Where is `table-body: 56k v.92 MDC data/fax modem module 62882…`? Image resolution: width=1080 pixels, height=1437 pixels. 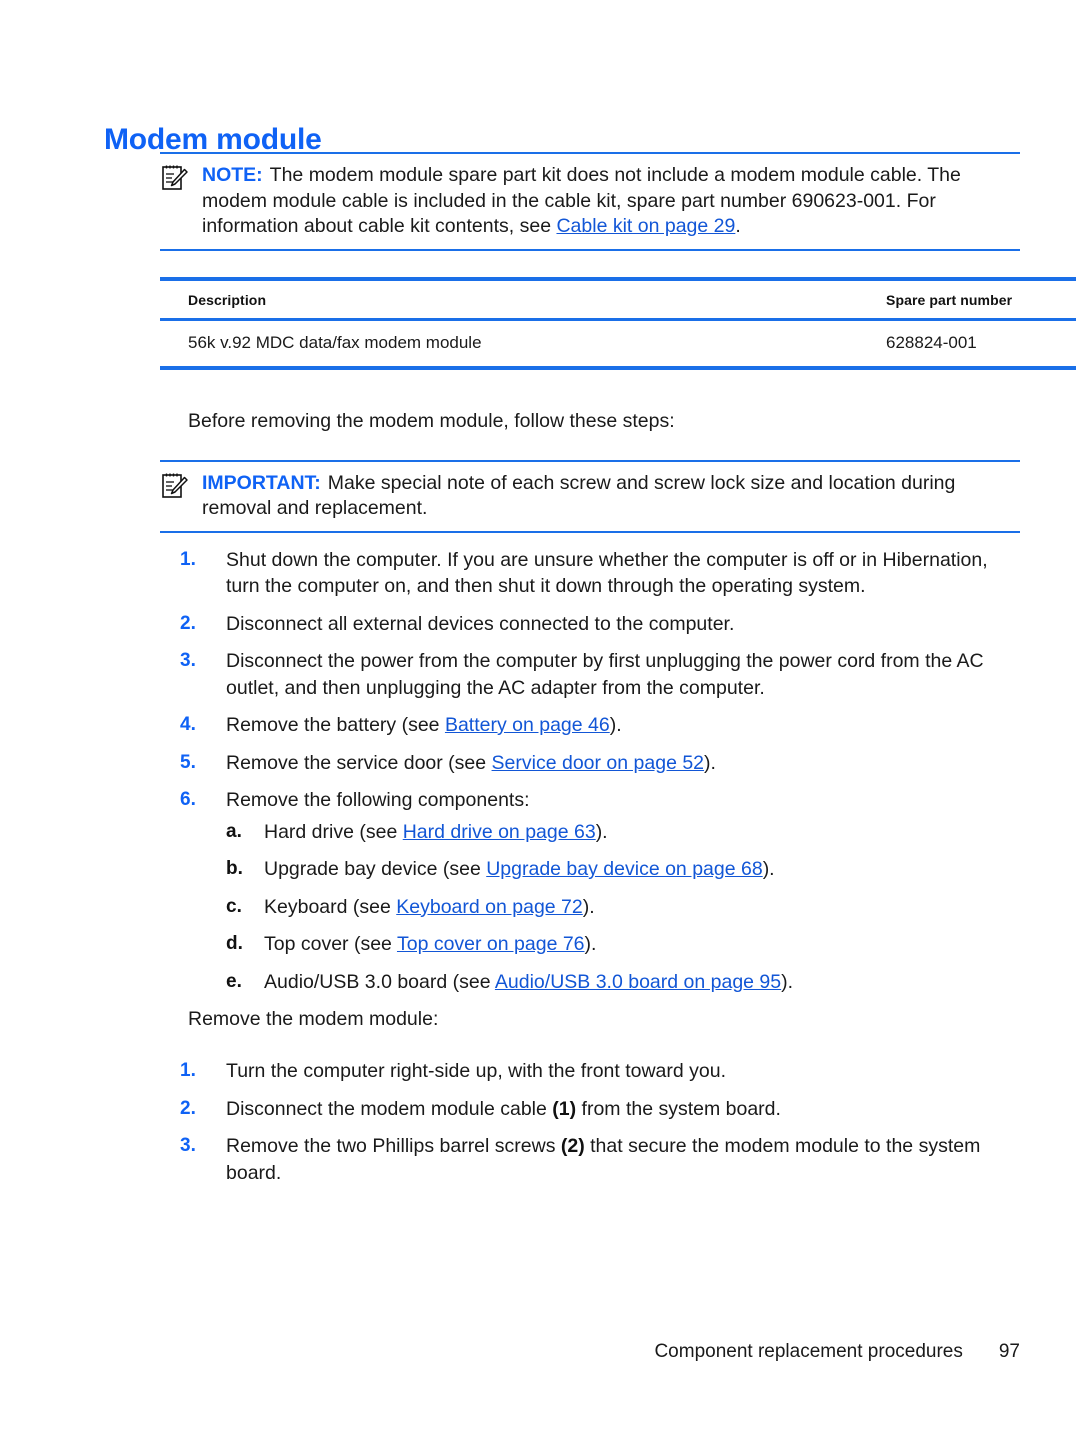 table-body: 56k v.92 MDC data/fax modem module 62882… is located at coordinates (618, 344).